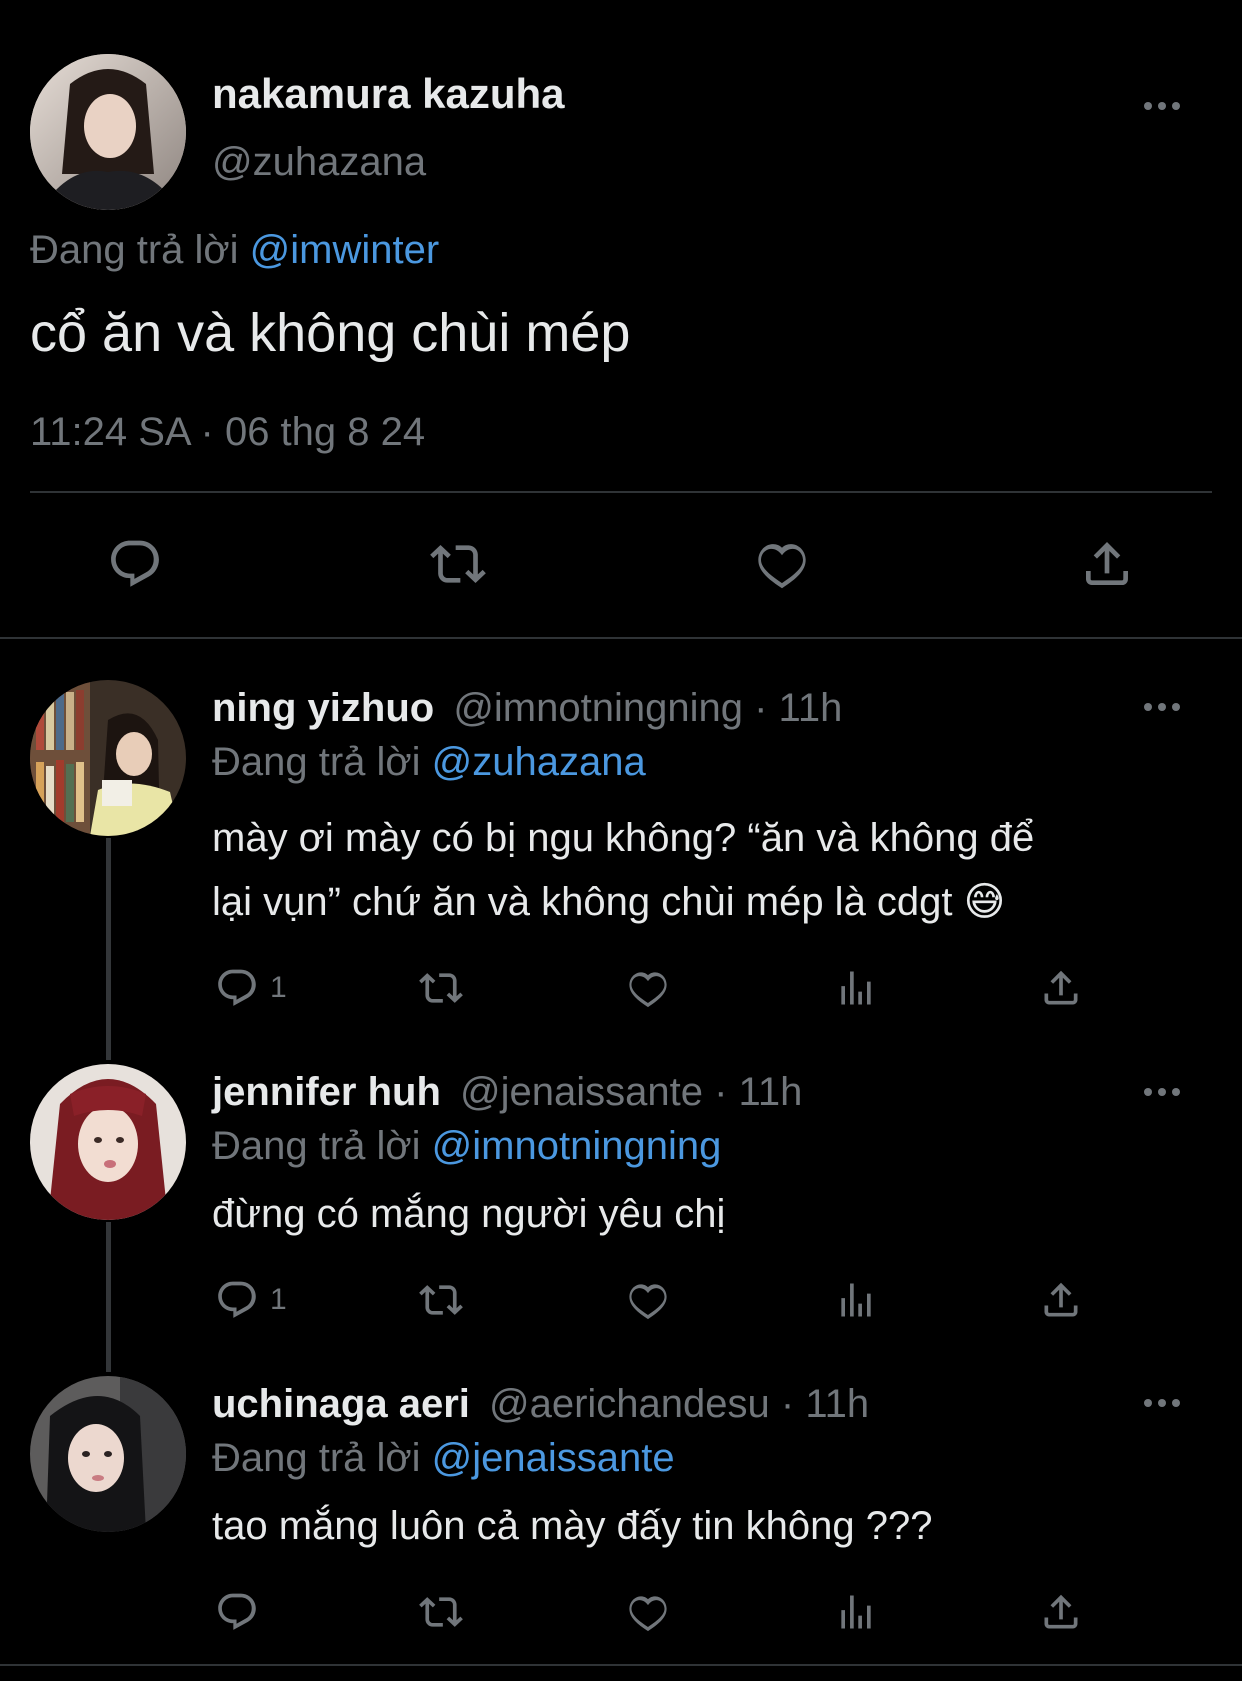 Image resolution: width=1242 pixels, height=1681 pixels. I want to click on handle: @aerichandesu, so click(629, 1404).